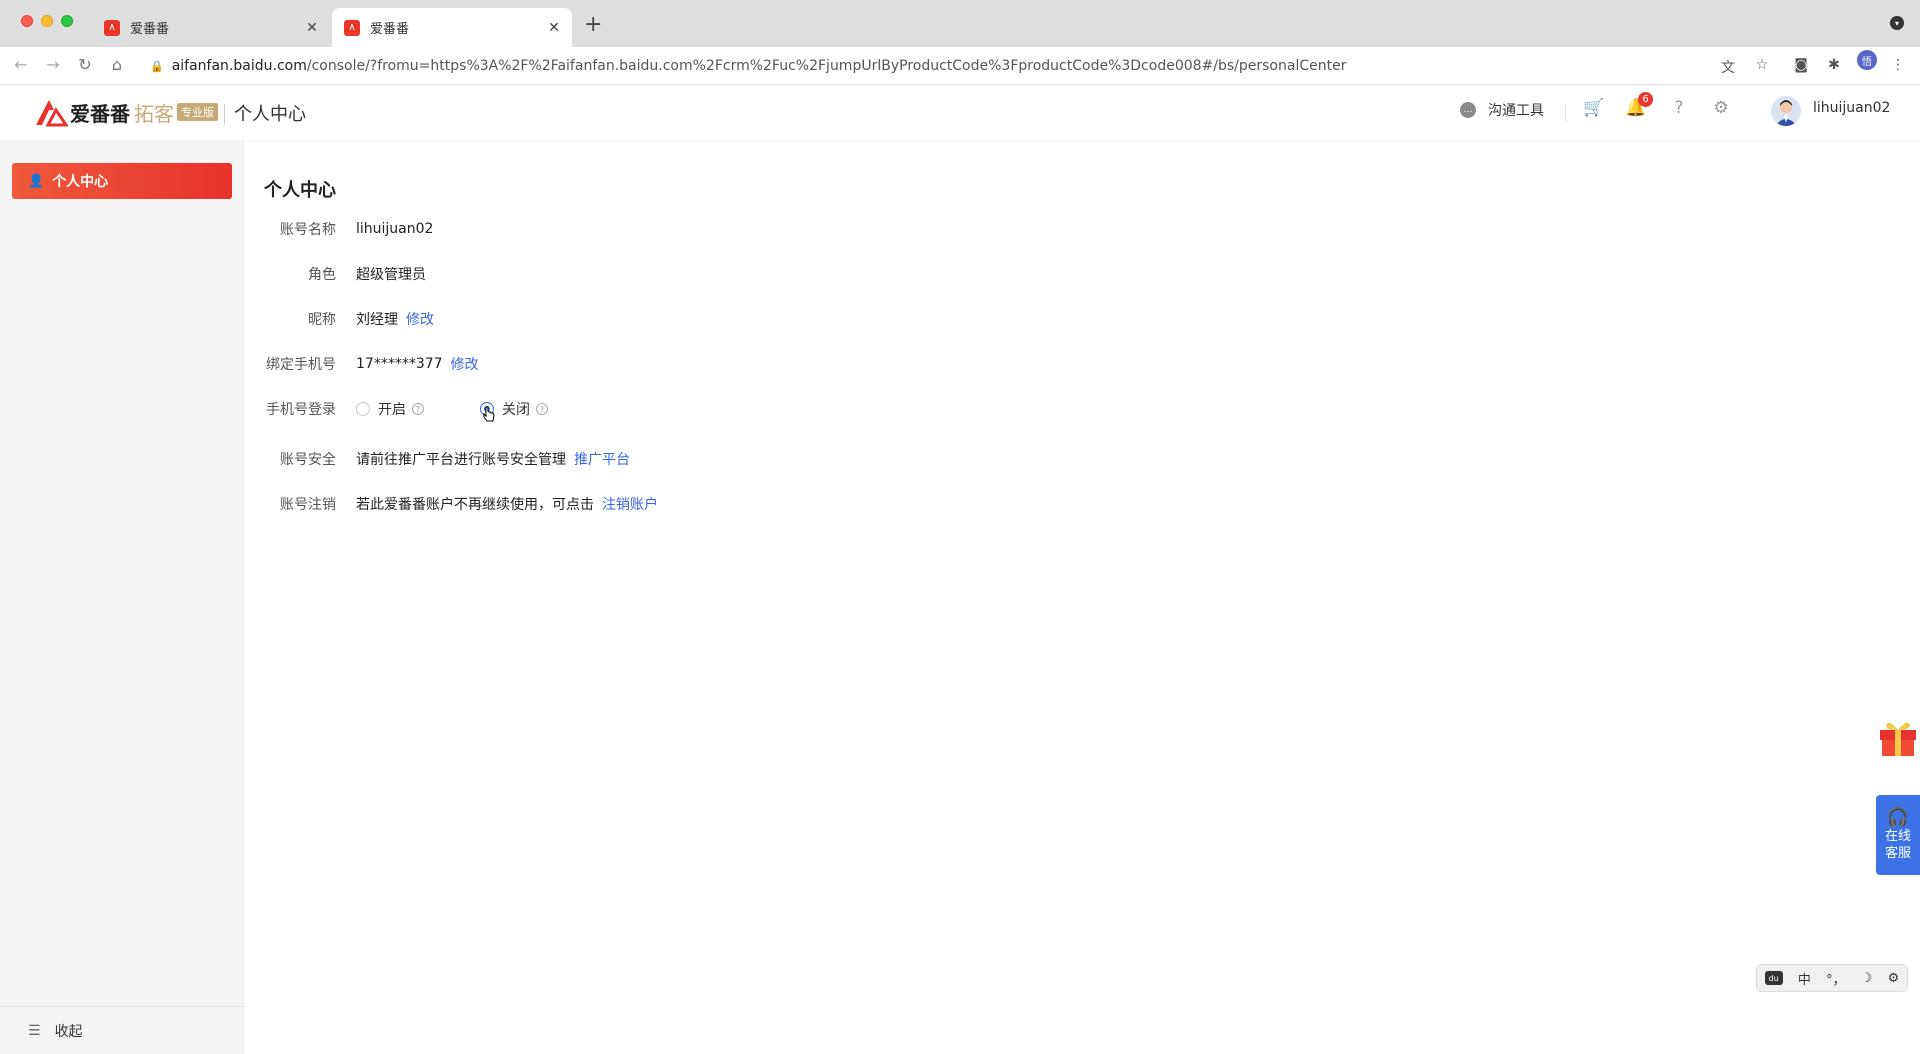 The width and height of the screenshot is (1920, 1054). Describe the element at coordinates (602, 459) in the screenshot. I see `promotion-platform-link: 推广平台` at that location.